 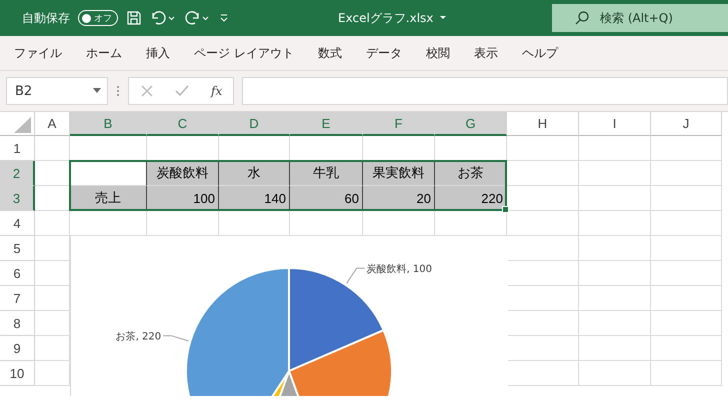 I want to click on table-cell: お茶, so click(x=471, y=173).